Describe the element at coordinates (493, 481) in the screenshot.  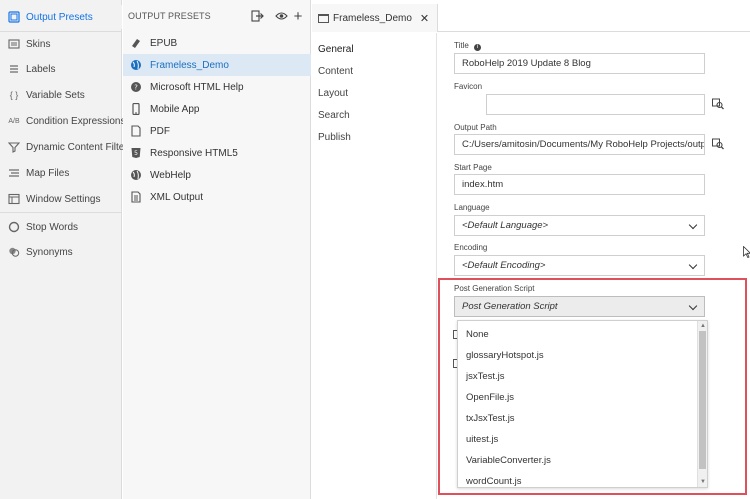
I see `dropdown-option: wordCount.js` at that location.